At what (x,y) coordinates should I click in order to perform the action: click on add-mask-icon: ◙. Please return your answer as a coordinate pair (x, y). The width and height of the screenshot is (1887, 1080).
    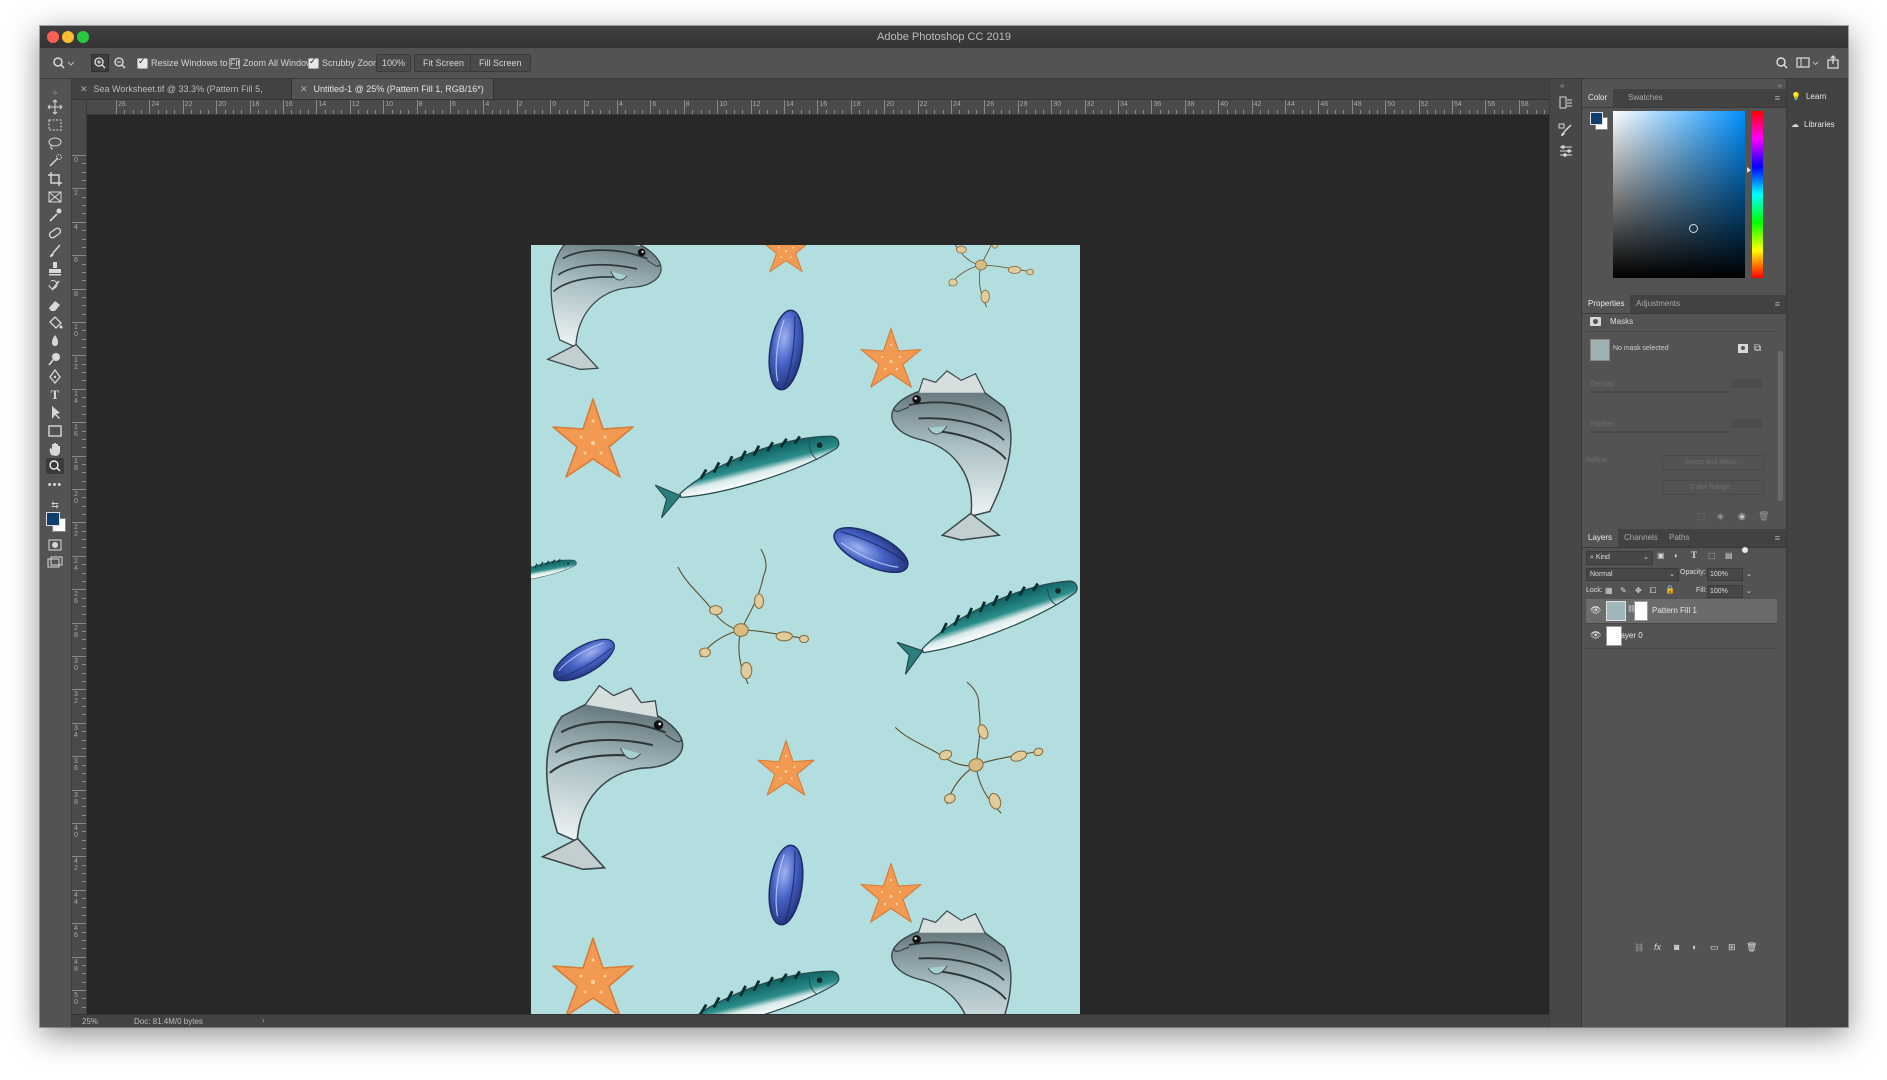
    Looking at the image, I should click on (1676, 947).